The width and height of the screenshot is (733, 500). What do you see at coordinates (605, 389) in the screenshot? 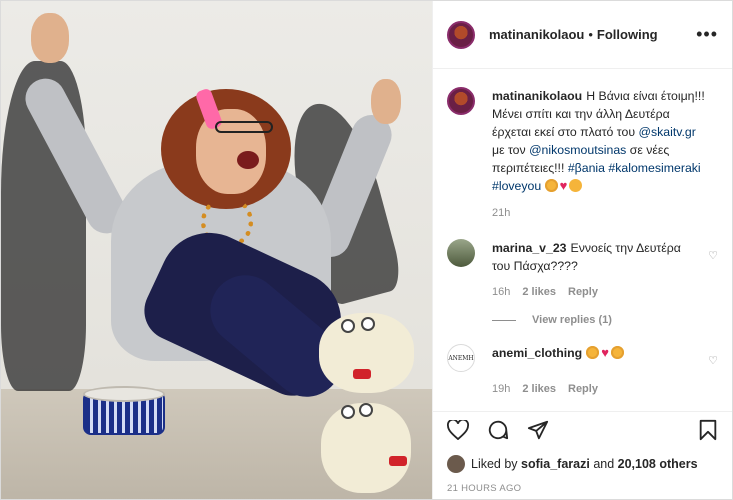
I see `comment-meta: 19h 2 likes Reply` at bounding box center [605, 389].